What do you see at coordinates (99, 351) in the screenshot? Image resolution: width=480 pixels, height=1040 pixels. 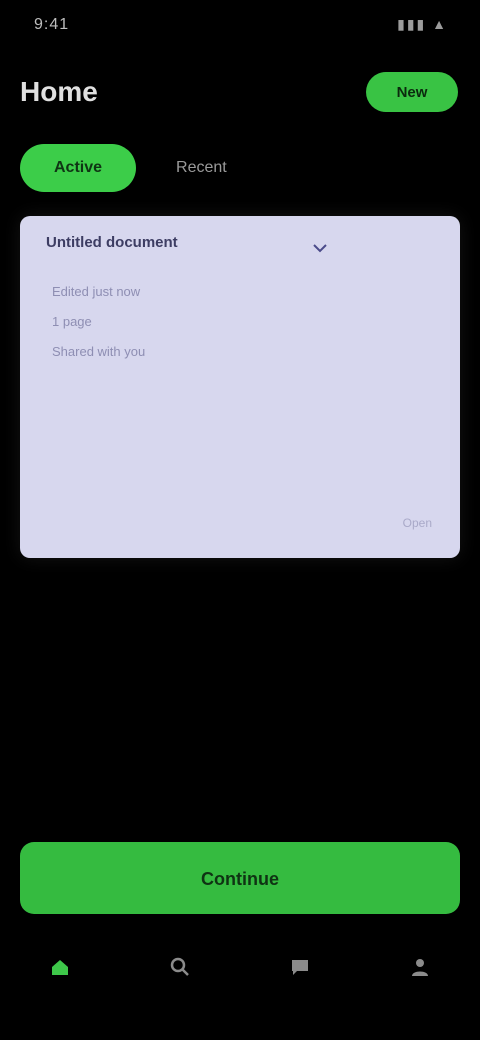 I see `card-line-3: Shared with you` at bounding box center [99, 351].